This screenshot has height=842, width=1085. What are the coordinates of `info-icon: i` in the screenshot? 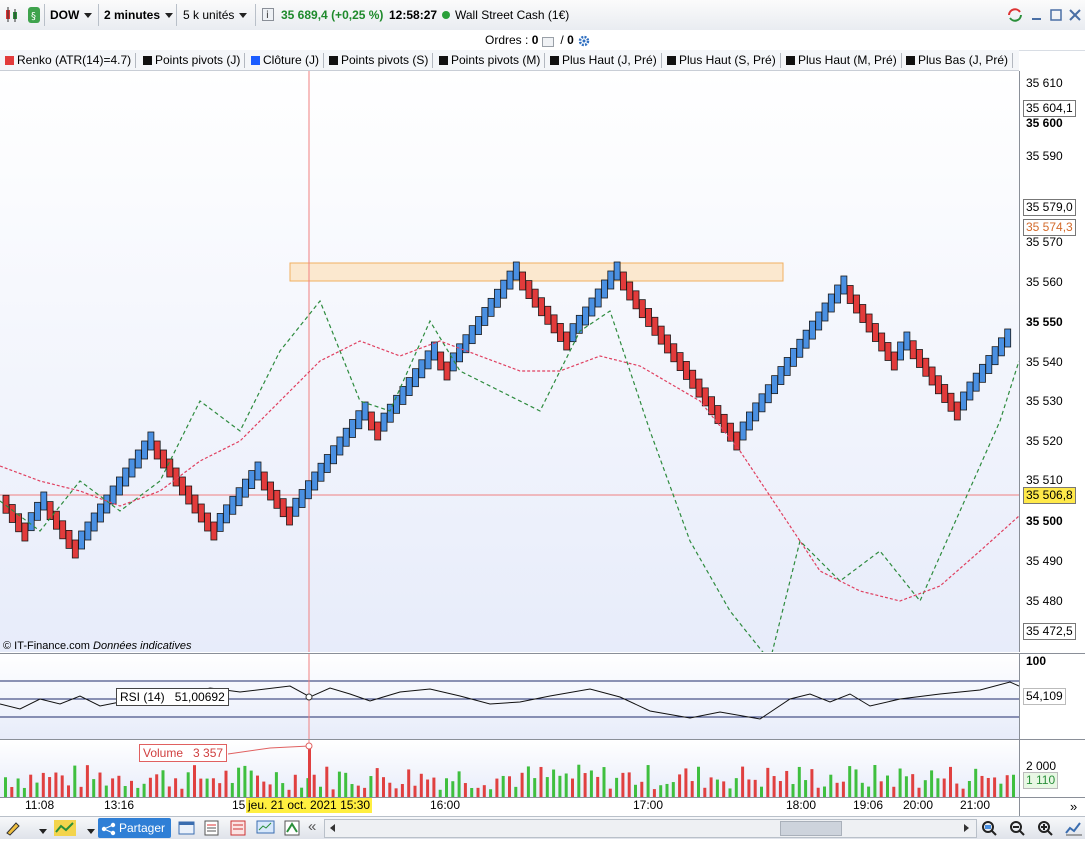 It's located at (268, 14).